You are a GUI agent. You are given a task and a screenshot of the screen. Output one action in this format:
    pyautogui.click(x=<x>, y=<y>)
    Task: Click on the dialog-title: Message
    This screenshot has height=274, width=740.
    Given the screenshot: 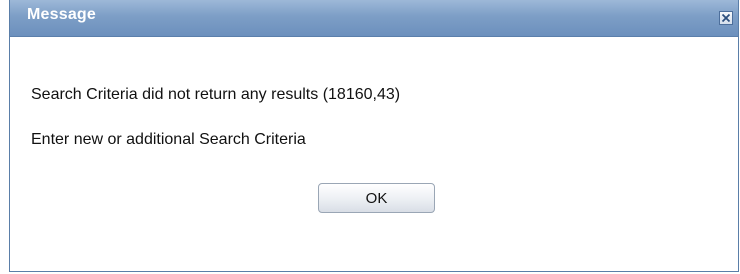 What is the action you would take?
    pyautogui.click(x=61, y=14)
    